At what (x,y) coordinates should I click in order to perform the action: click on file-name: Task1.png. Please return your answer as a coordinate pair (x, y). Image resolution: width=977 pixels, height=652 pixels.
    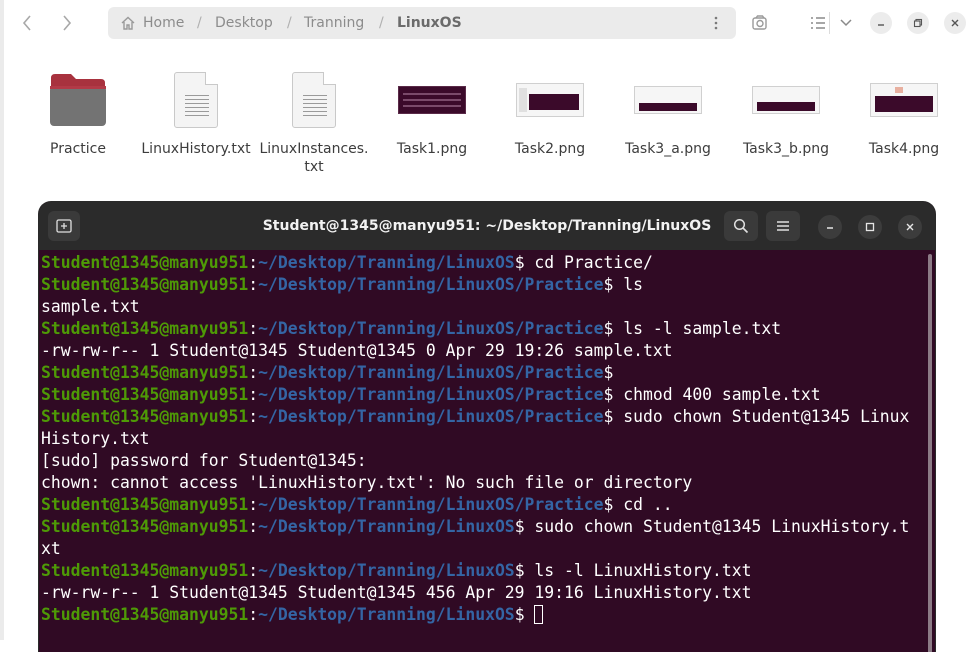
    Looking at the image, I should click on (432, 149).